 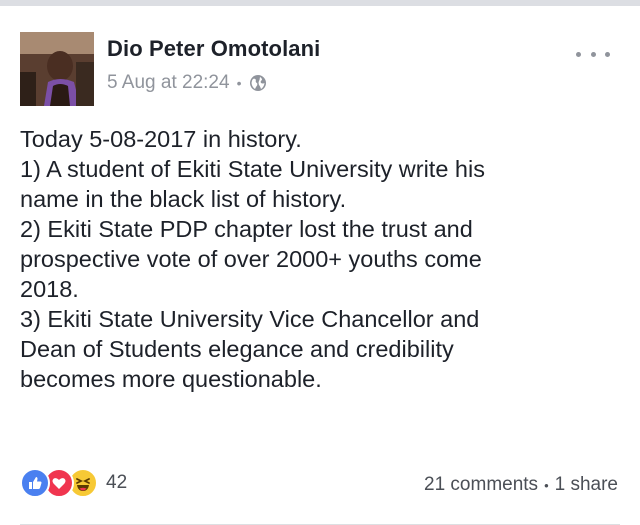 I want to click on post-timestamp: 5 Aug at 22:24, so click(x=168, y=83).